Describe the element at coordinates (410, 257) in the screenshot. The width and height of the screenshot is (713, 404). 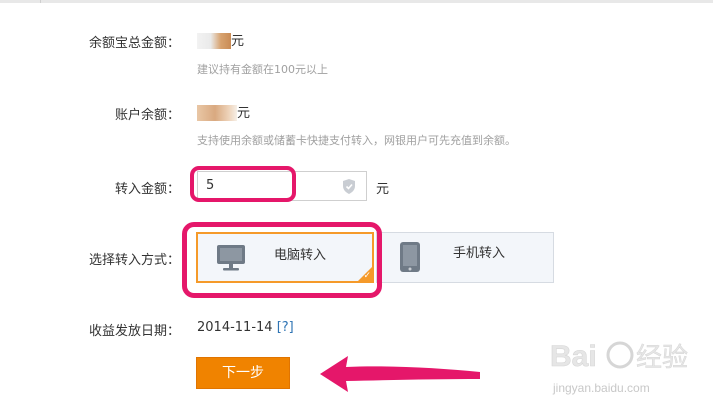
I see `phone-icon` at that location.